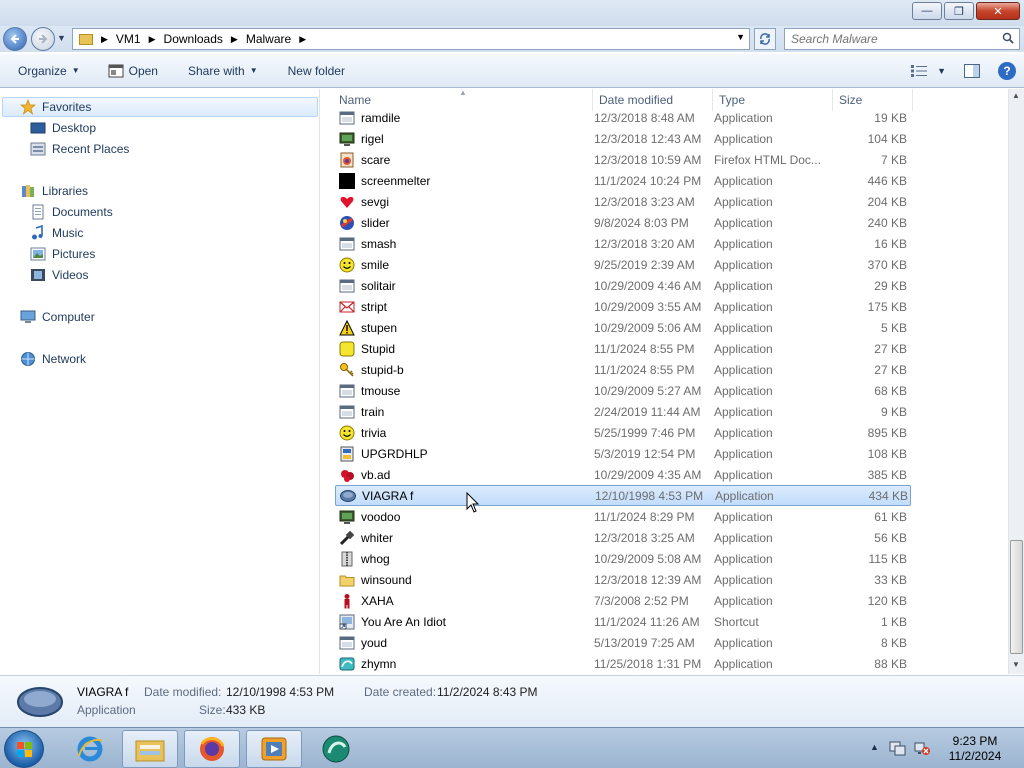  Describe the element at coordinates (90, 749) in the screenshot. I see `taskbar-internet-explorer` at that location.